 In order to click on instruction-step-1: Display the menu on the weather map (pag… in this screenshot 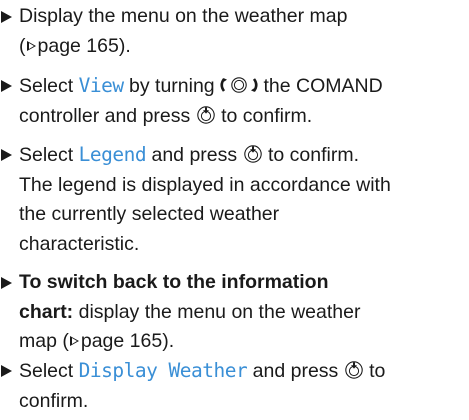, I will do `click(233, 31)`.